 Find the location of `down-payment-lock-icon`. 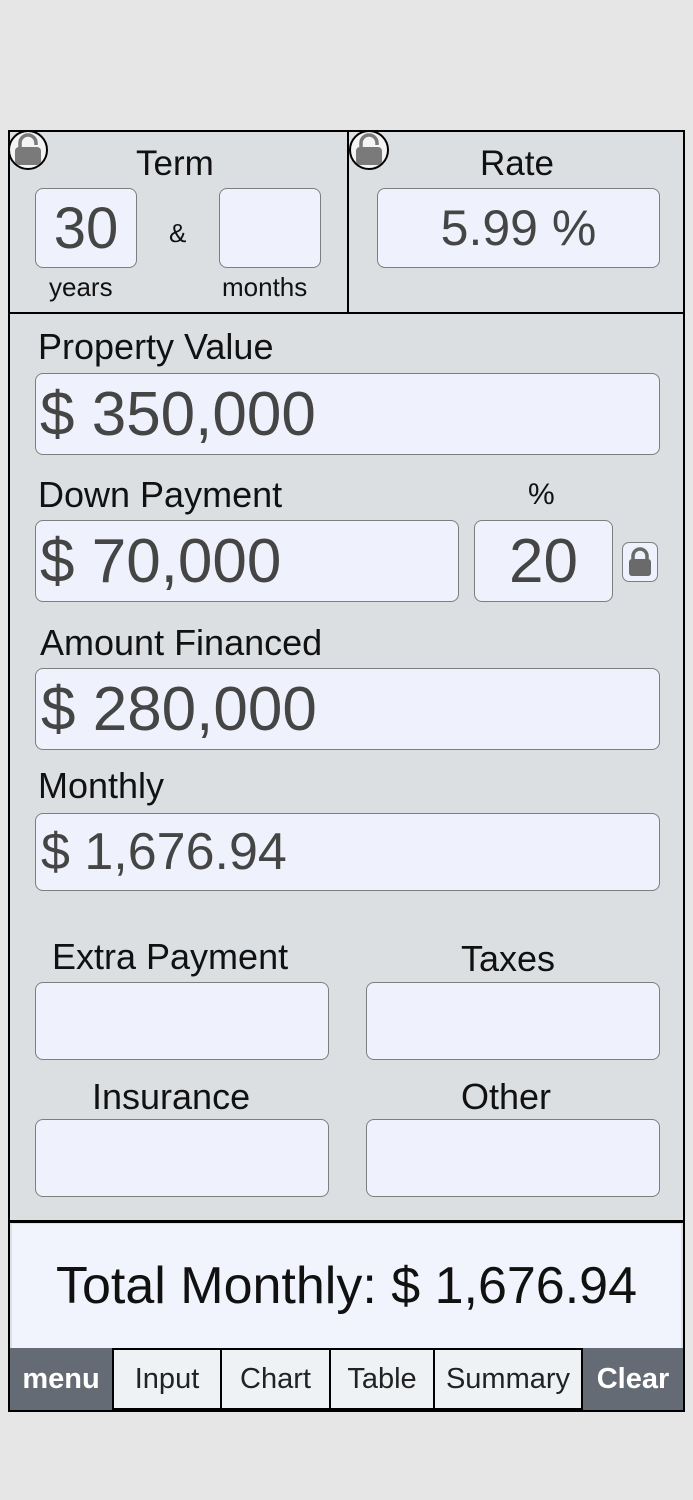

down-payment-lock-icon is located at coordinates (640, 562).